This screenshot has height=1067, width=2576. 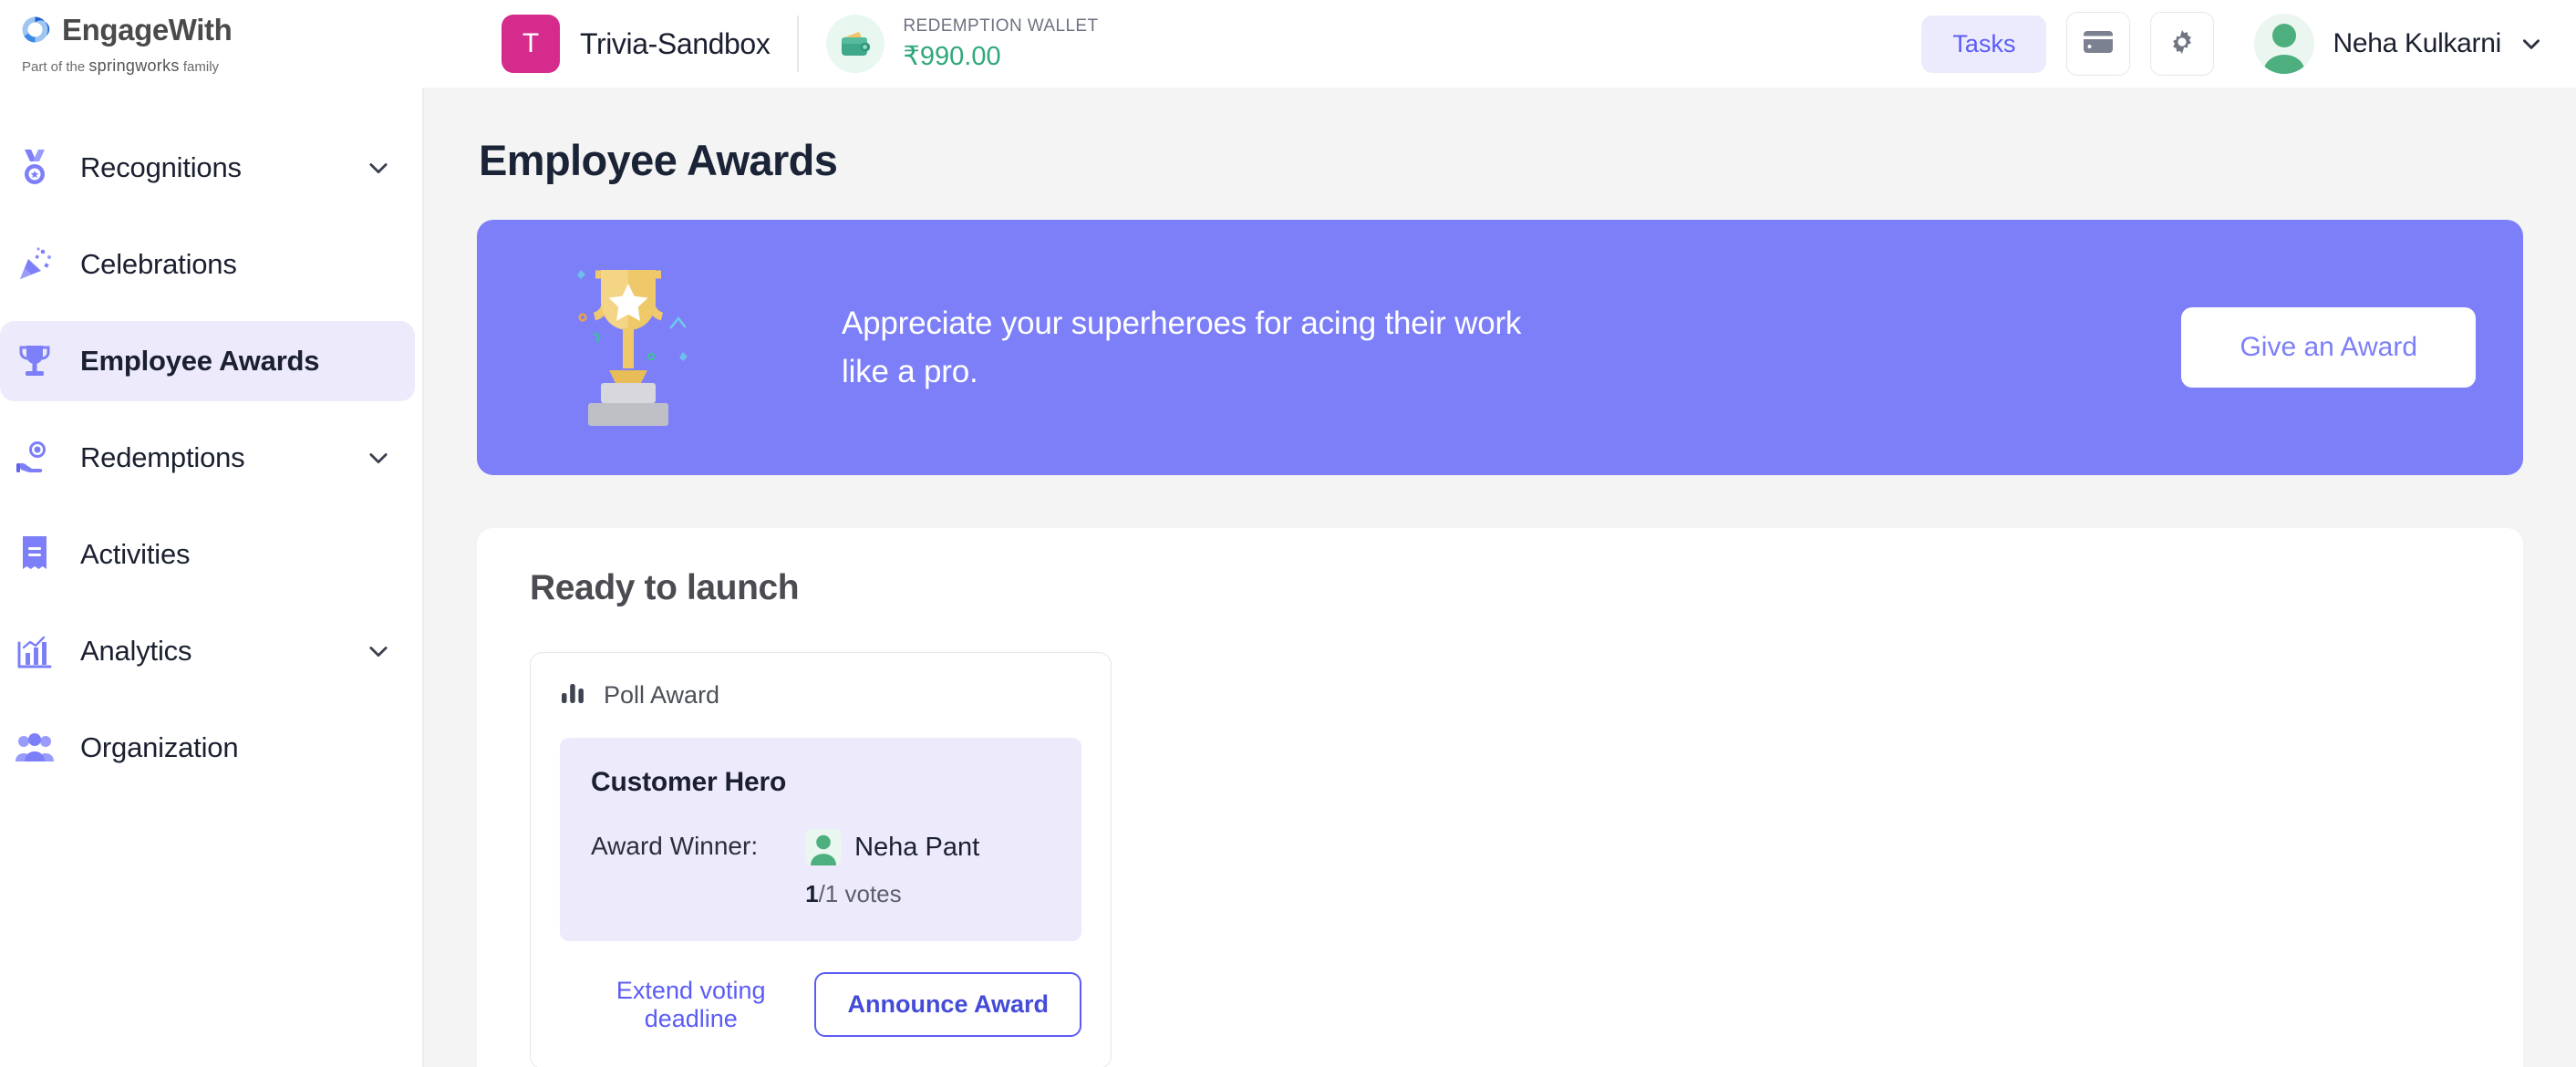 What do you see at coordinates (860, 893) in the screenshot?
I see `votes-total: /1 votes` at bounding box center [860, 893].